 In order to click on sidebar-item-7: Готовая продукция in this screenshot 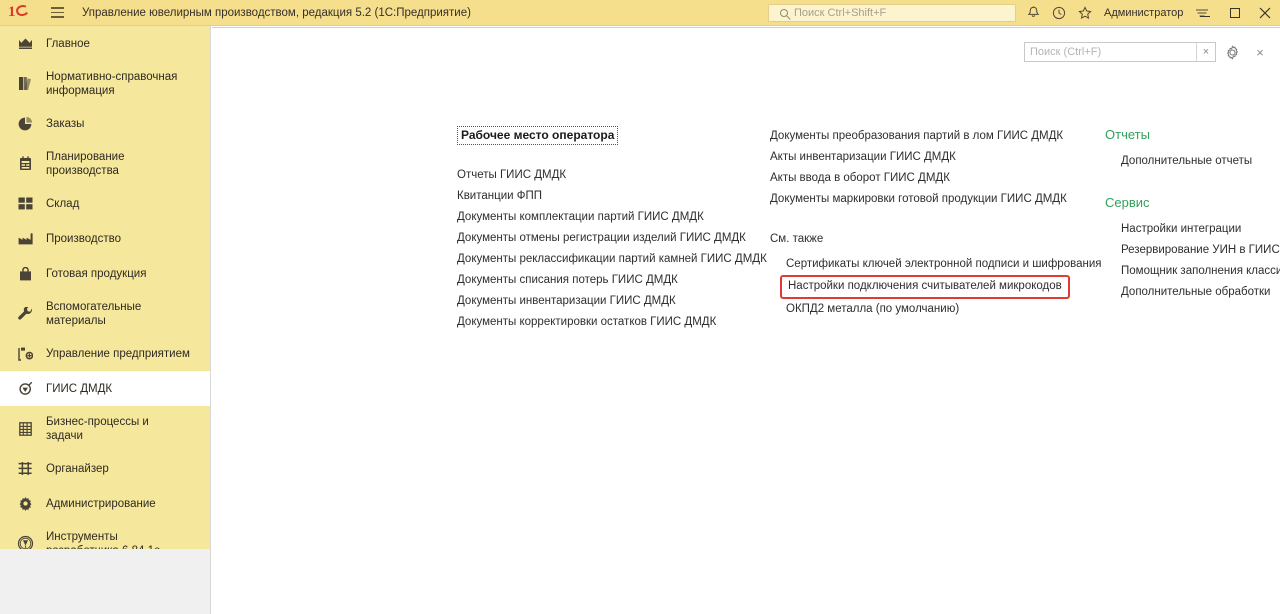, I will do `click(105, 273)`.